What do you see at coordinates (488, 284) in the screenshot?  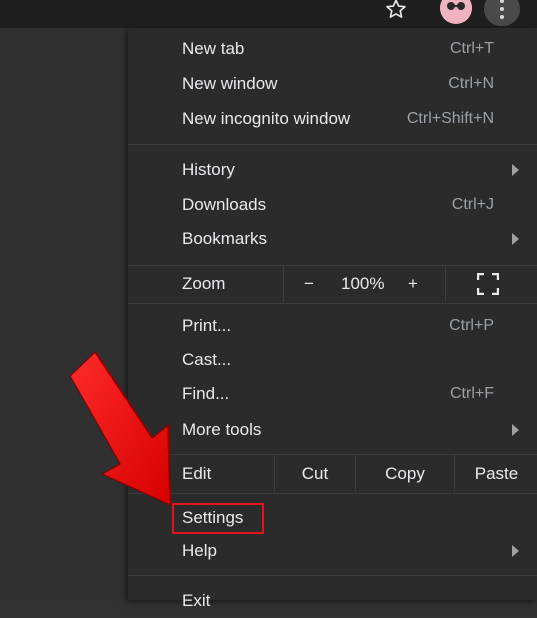 I see `fullscreen-icon` at bounding box center [488, 284].